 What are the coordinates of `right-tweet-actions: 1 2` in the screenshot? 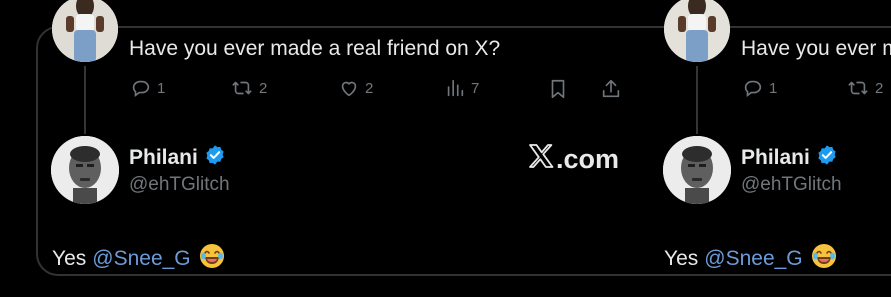 It's located at (816, 89).